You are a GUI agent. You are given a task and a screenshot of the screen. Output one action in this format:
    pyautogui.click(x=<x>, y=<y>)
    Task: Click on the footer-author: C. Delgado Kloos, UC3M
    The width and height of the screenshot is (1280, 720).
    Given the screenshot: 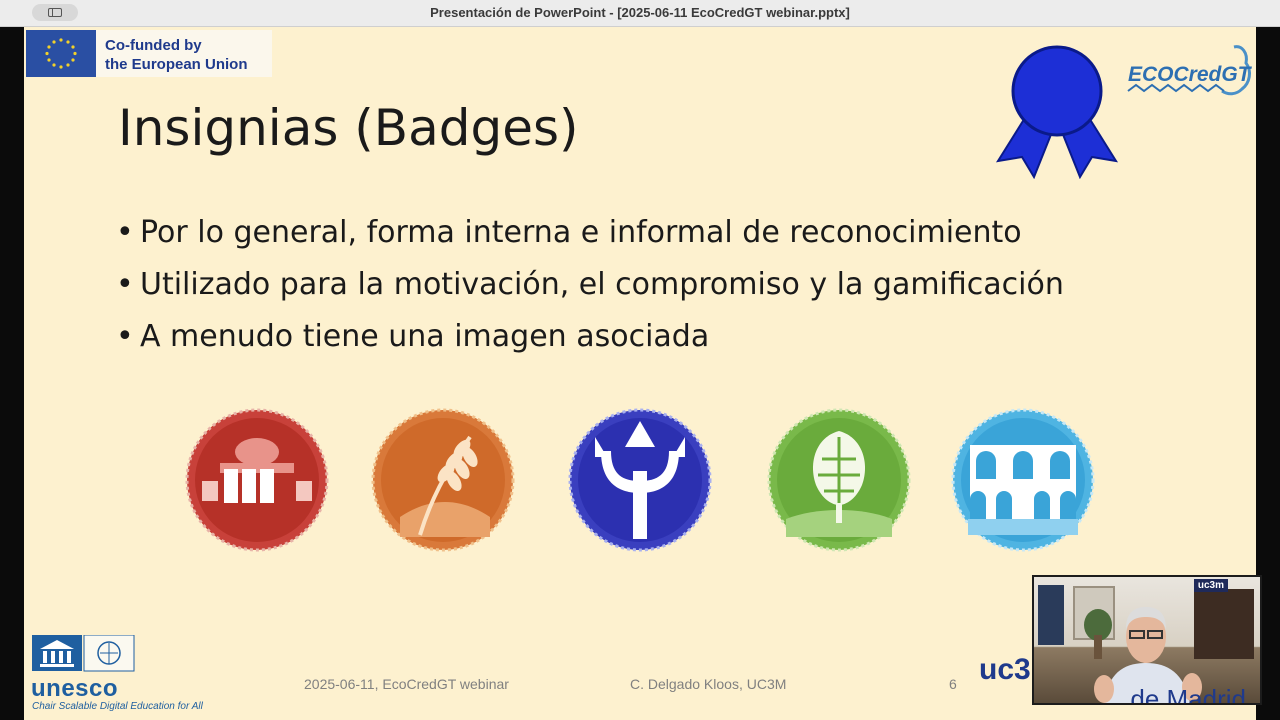 What is the action you would take?
    pyautogui.click(x=708, y=684)
    